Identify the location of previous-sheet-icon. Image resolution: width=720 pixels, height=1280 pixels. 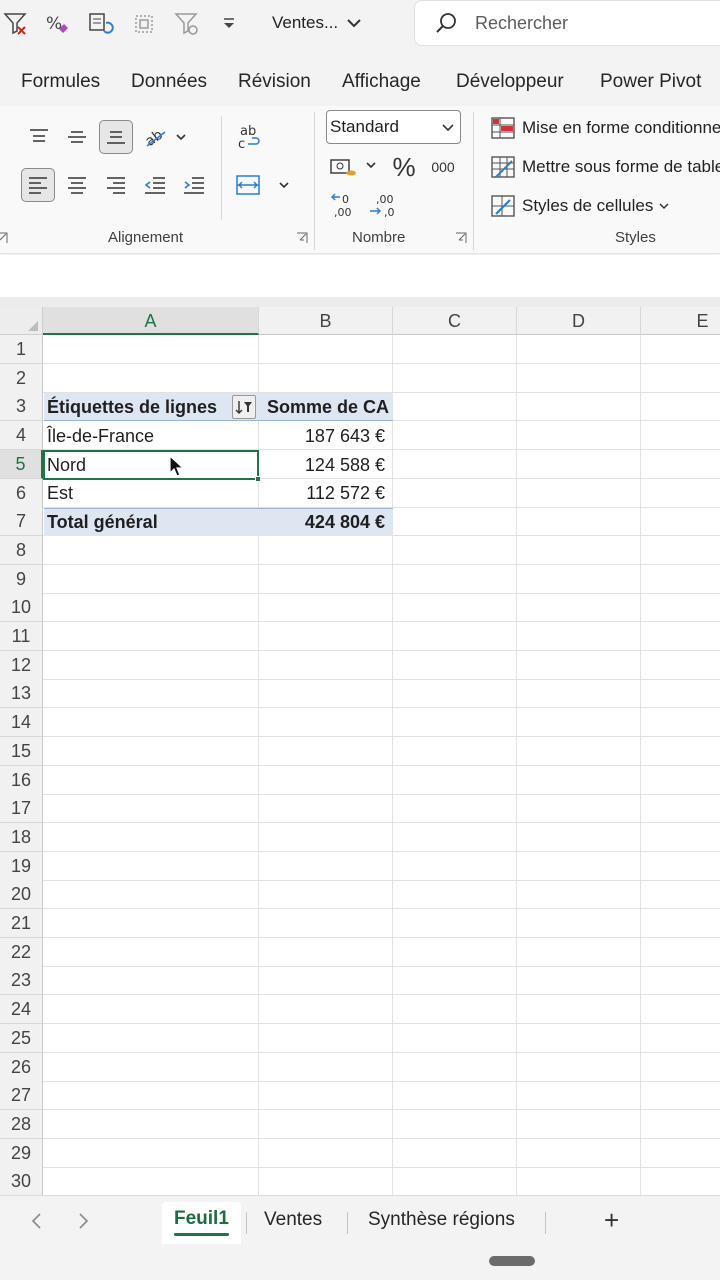
(36, 1224).